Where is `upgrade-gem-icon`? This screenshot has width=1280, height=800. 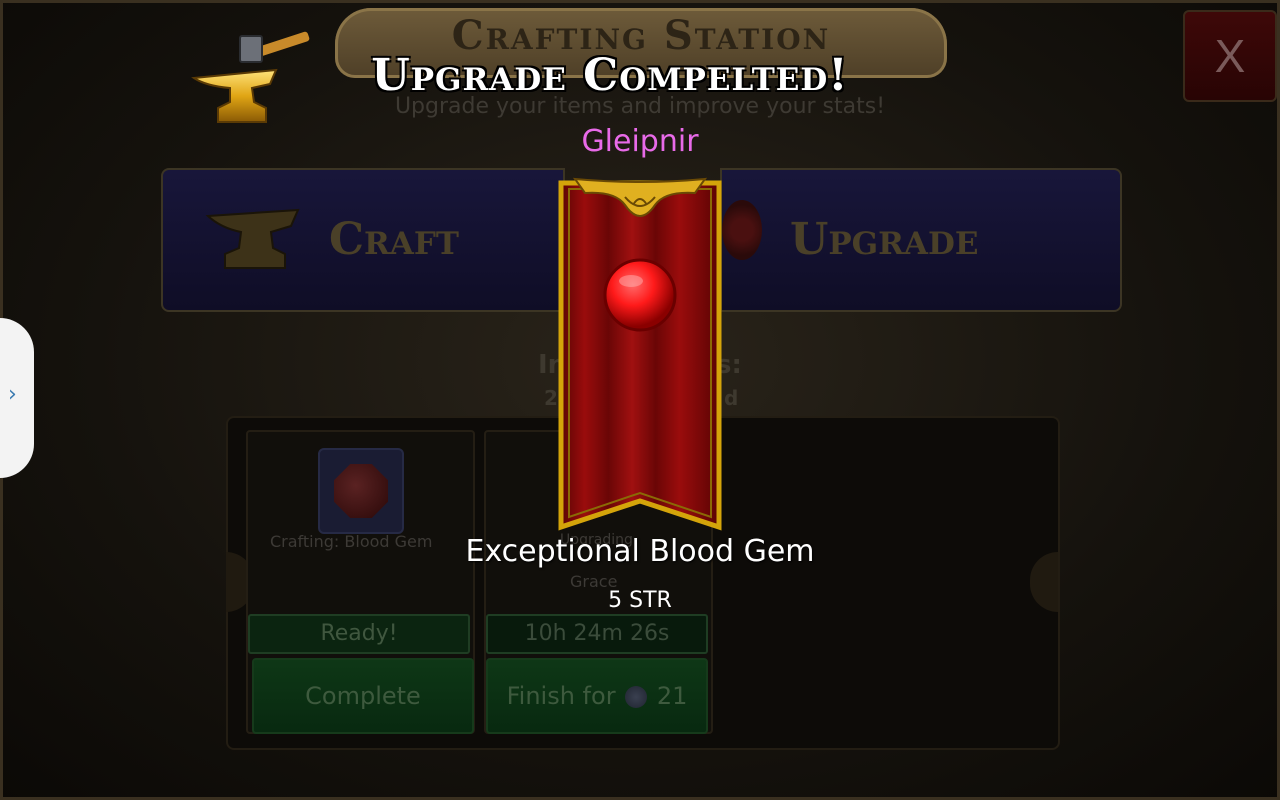
upgrade-gem-icon is located at coordinates (742, 230).